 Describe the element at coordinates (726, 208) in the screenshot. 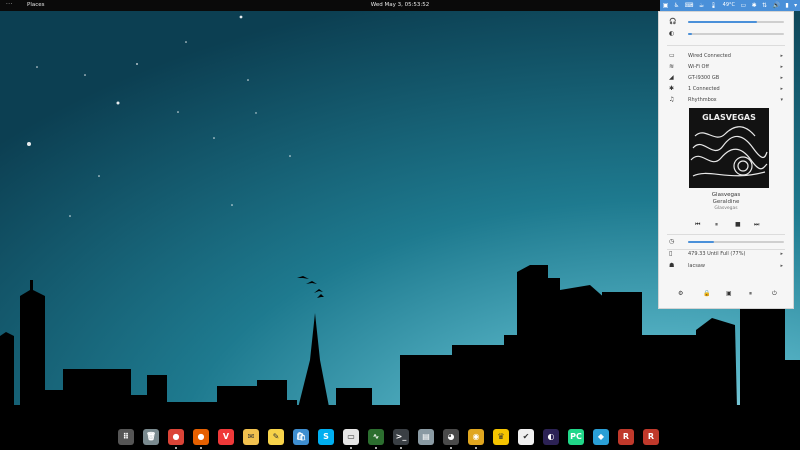

I see `track-album: Glasvegas` at that location.